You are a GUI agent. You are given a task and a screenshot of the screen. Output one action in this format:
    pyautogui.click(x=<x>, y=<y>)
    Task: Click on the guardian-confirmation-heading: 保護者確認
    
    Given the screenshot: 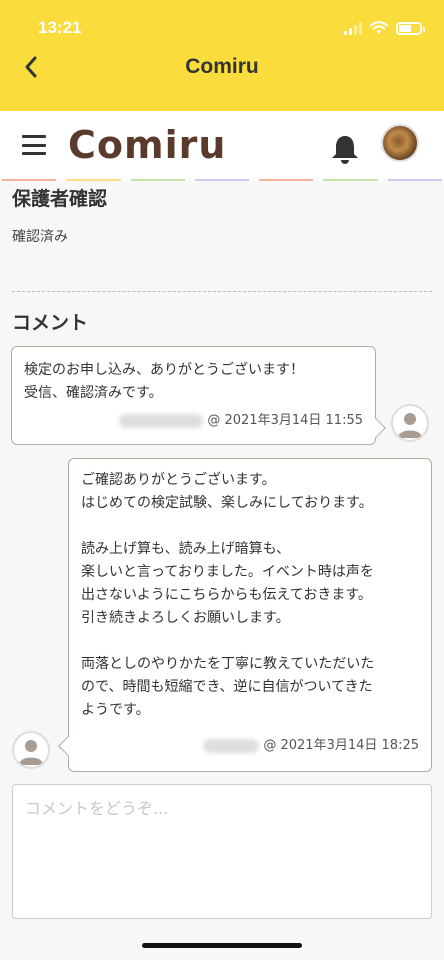 What is the action you would take?
    pyautogui.click(x=60, y=199)
    